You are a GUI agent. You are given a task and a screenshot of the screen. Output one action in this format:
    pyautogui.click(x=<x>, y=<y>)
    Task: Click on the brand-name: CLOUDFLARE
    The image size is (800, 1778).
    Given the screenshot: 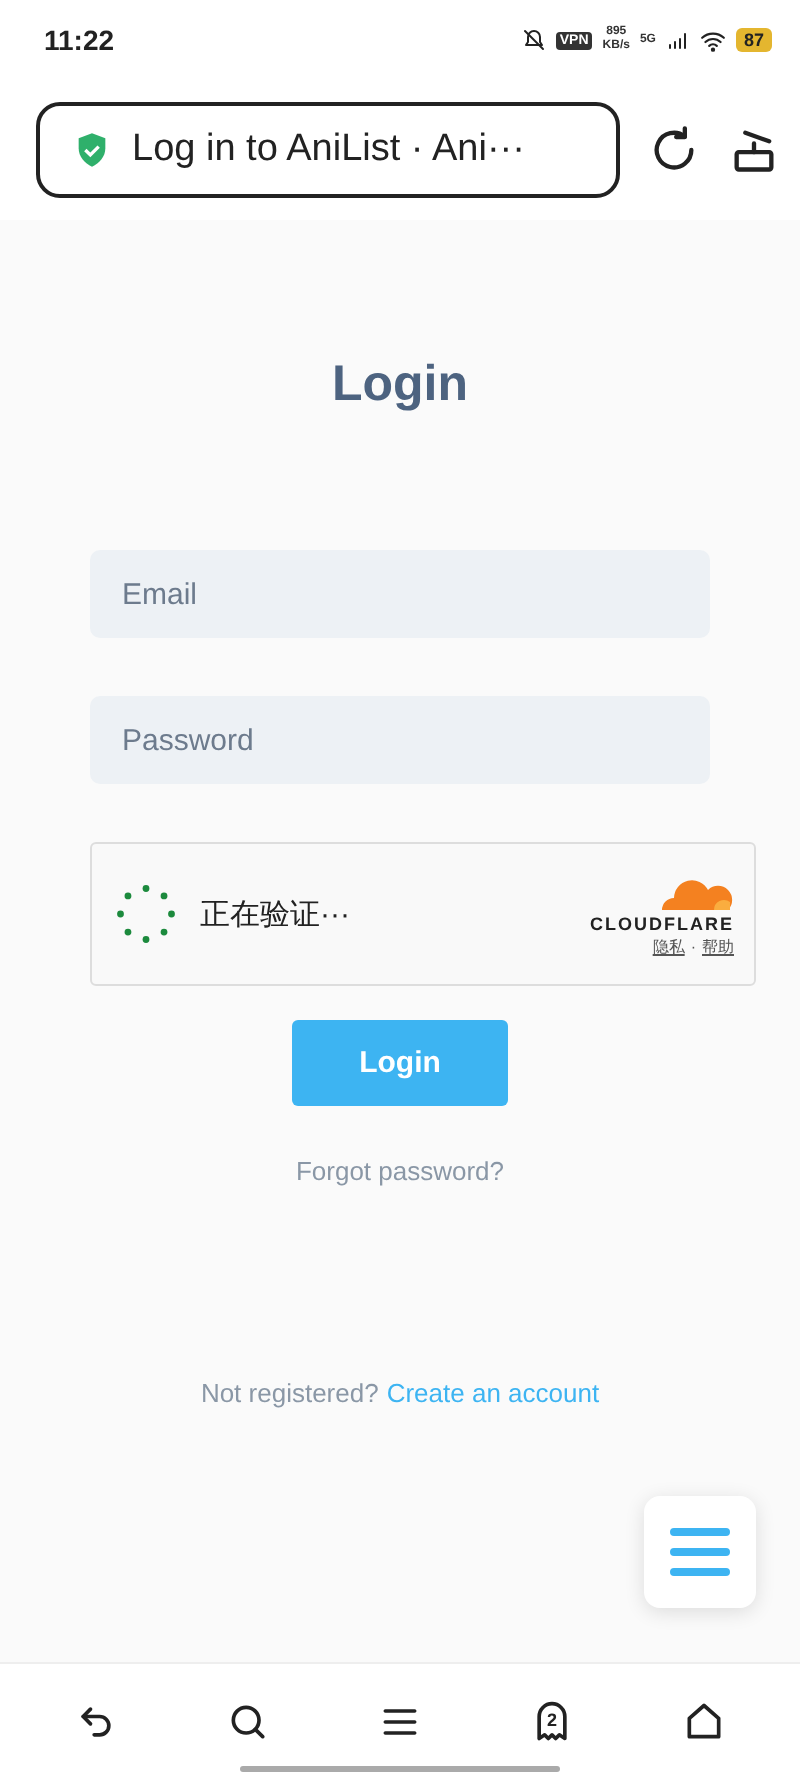 What is the action you would take?
    pyautogui.click(x=662, y=923)
    